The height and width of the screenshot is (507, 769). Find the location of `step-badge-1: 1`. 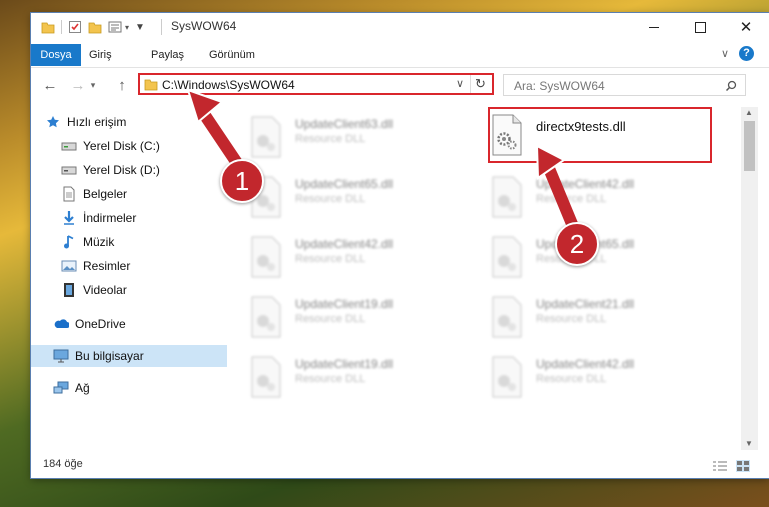

step-badge-1: 1 is located at coordinates (242, 181).